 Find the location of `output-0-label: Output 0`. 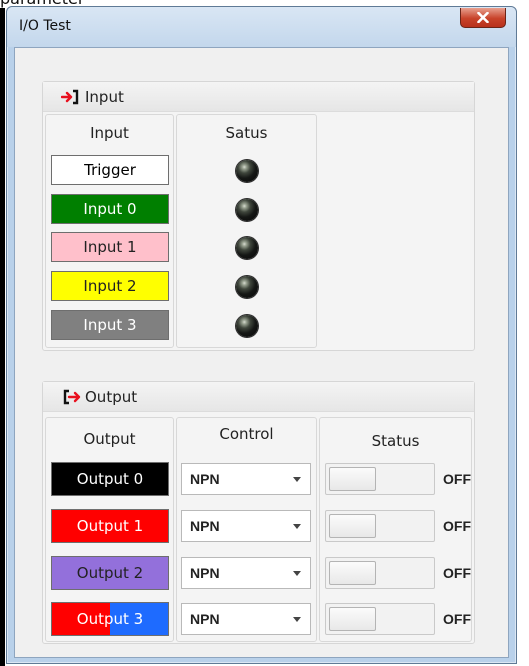

output-0-label: Output 0 is located at coordinates (110, 479).